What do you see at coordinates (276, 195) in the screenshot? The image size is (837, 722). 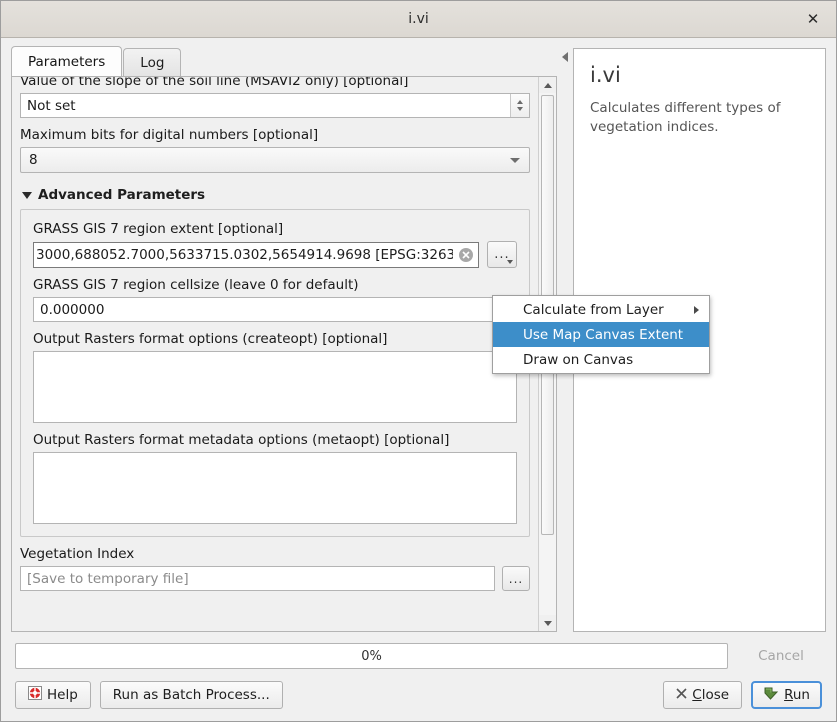 I see `advanced-parameters-header: Advanced Parameters` at bounding box center [276, 195].